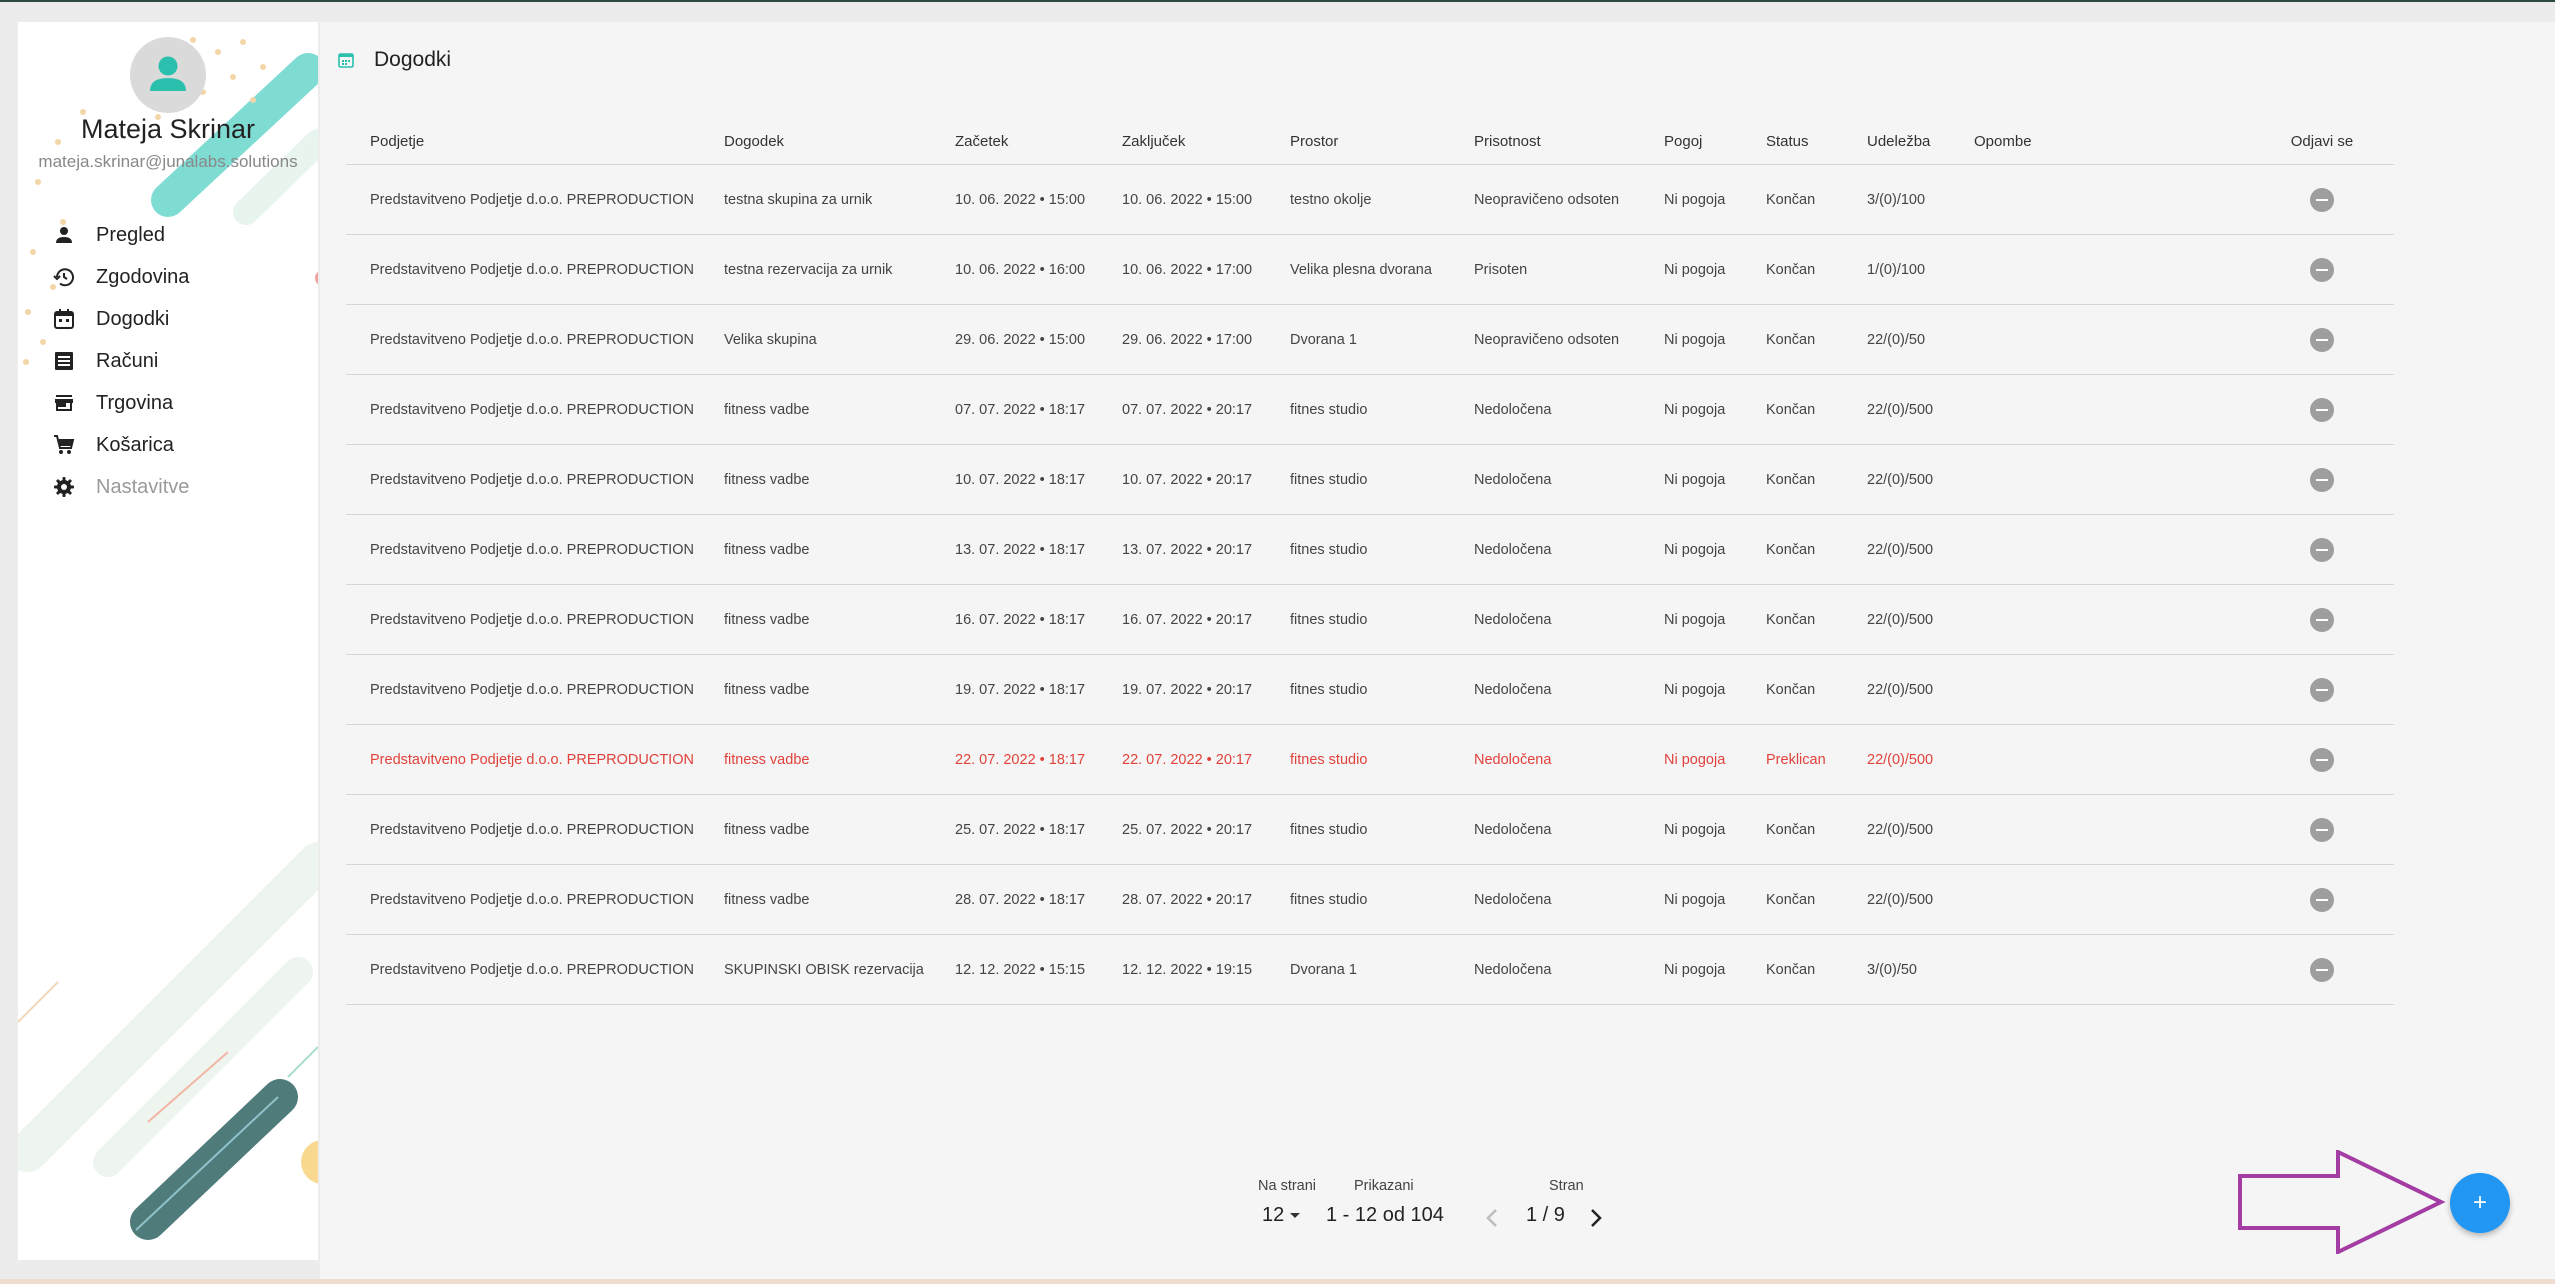  I want to click on avatar, so click(168, 75).